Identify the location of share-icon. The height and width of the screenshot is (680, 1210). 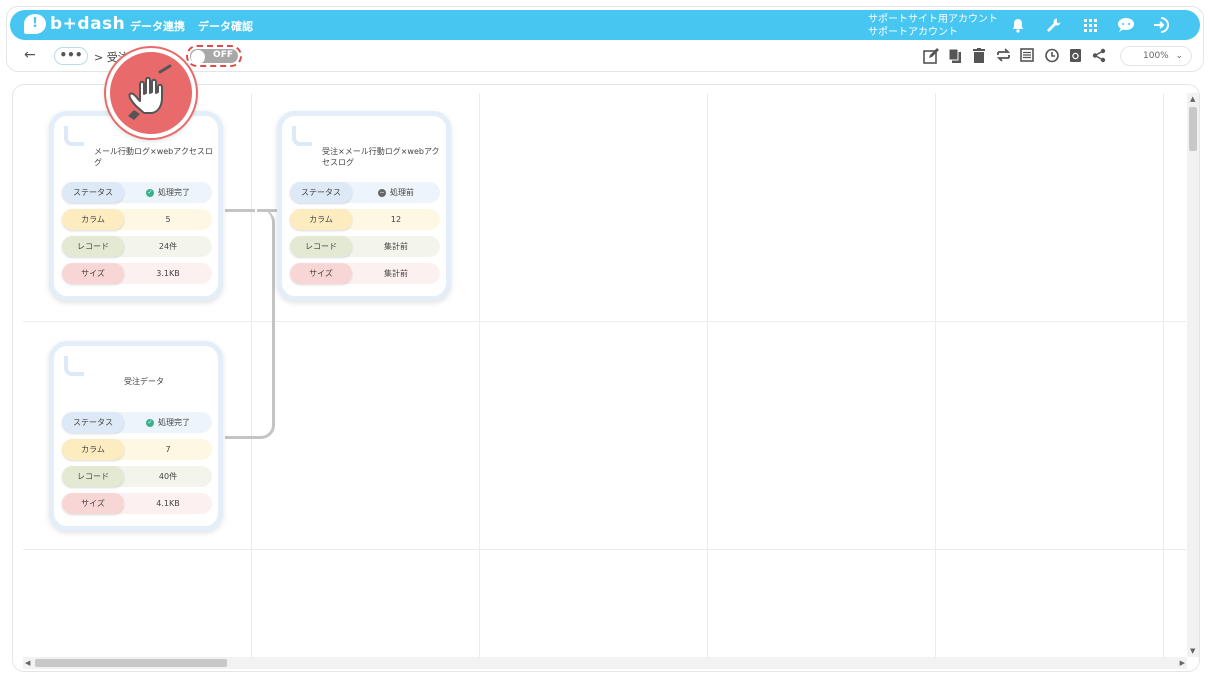
(1099, 57).